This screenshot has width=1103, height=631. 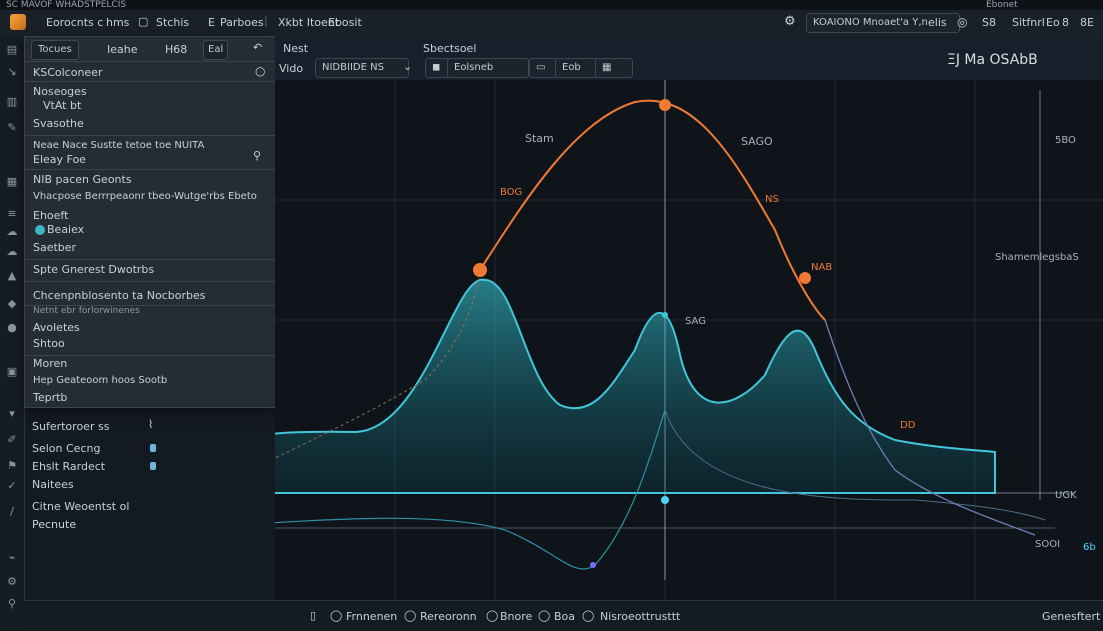 I want to click on menu-item-5: Parboes, so click(x=242, y=22).